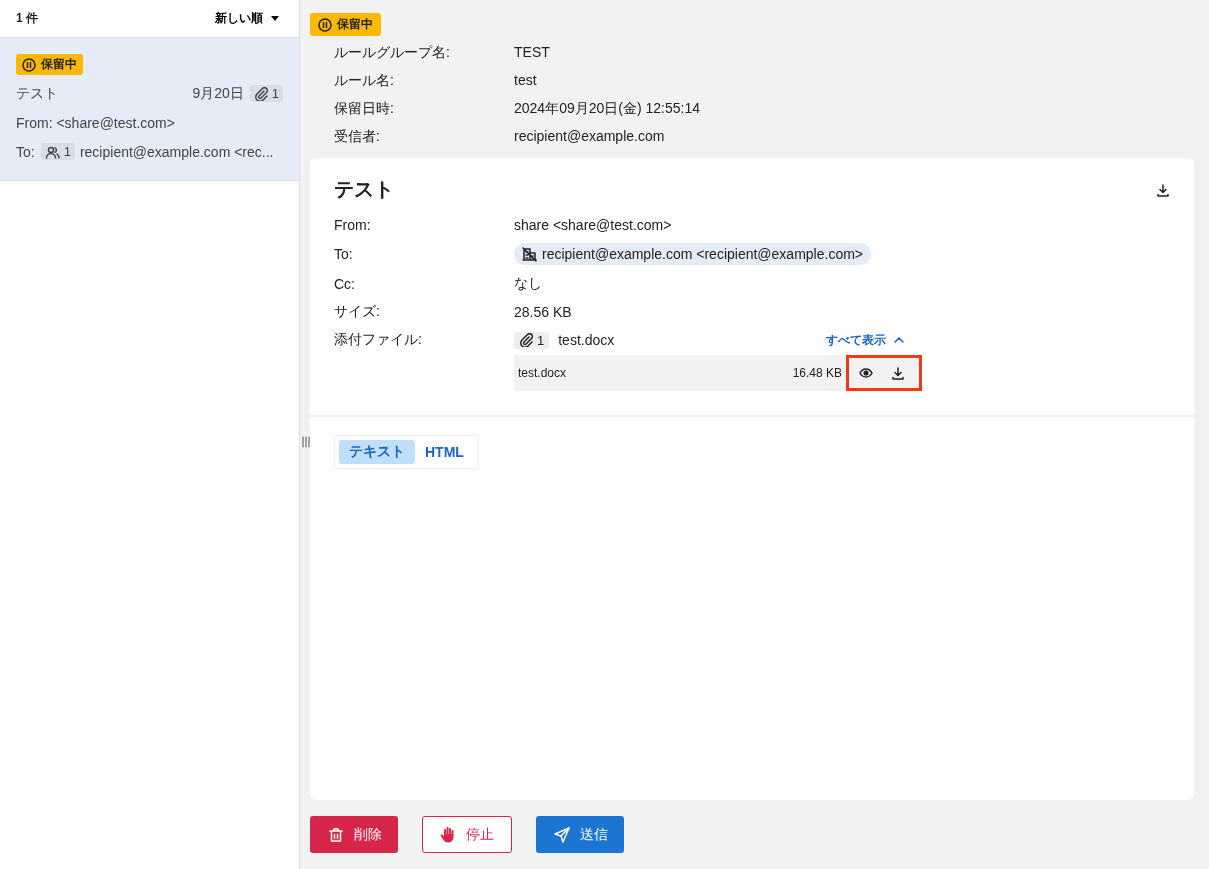  What do you see at coordinates (378, 340) in the screenshot?
I see `field-label: 添付ファイル:` at bounding box center [378, 340].